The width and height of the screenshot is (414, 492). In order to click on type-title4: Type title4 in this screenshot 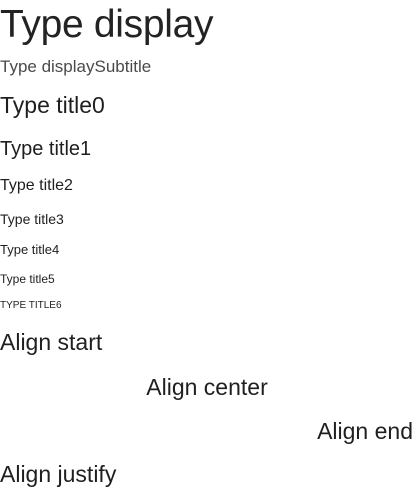, I will do `click(30, 249)`.